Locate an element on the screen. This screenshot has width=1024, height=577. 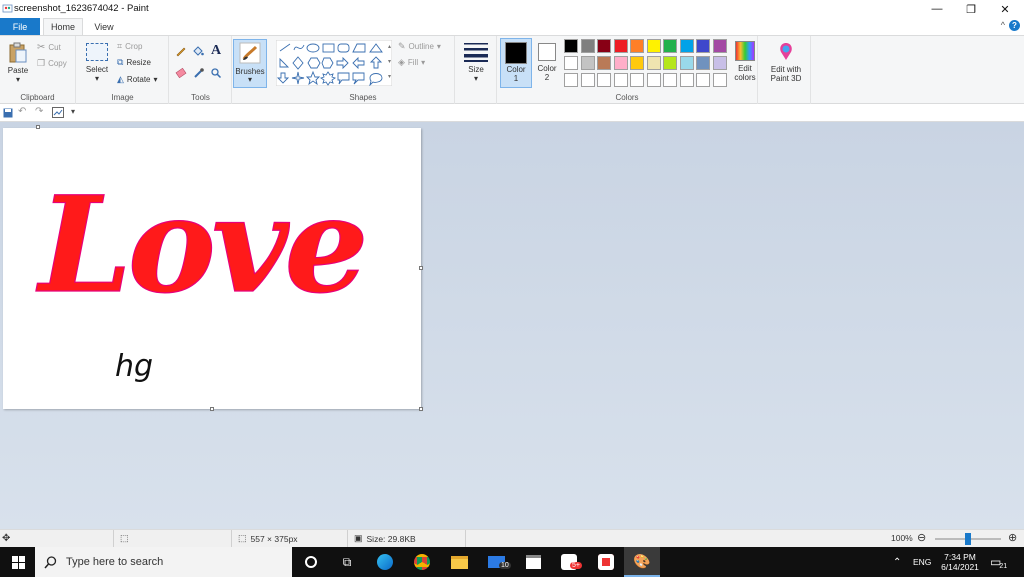
zoom-slider is located at coordinates (968, 539).